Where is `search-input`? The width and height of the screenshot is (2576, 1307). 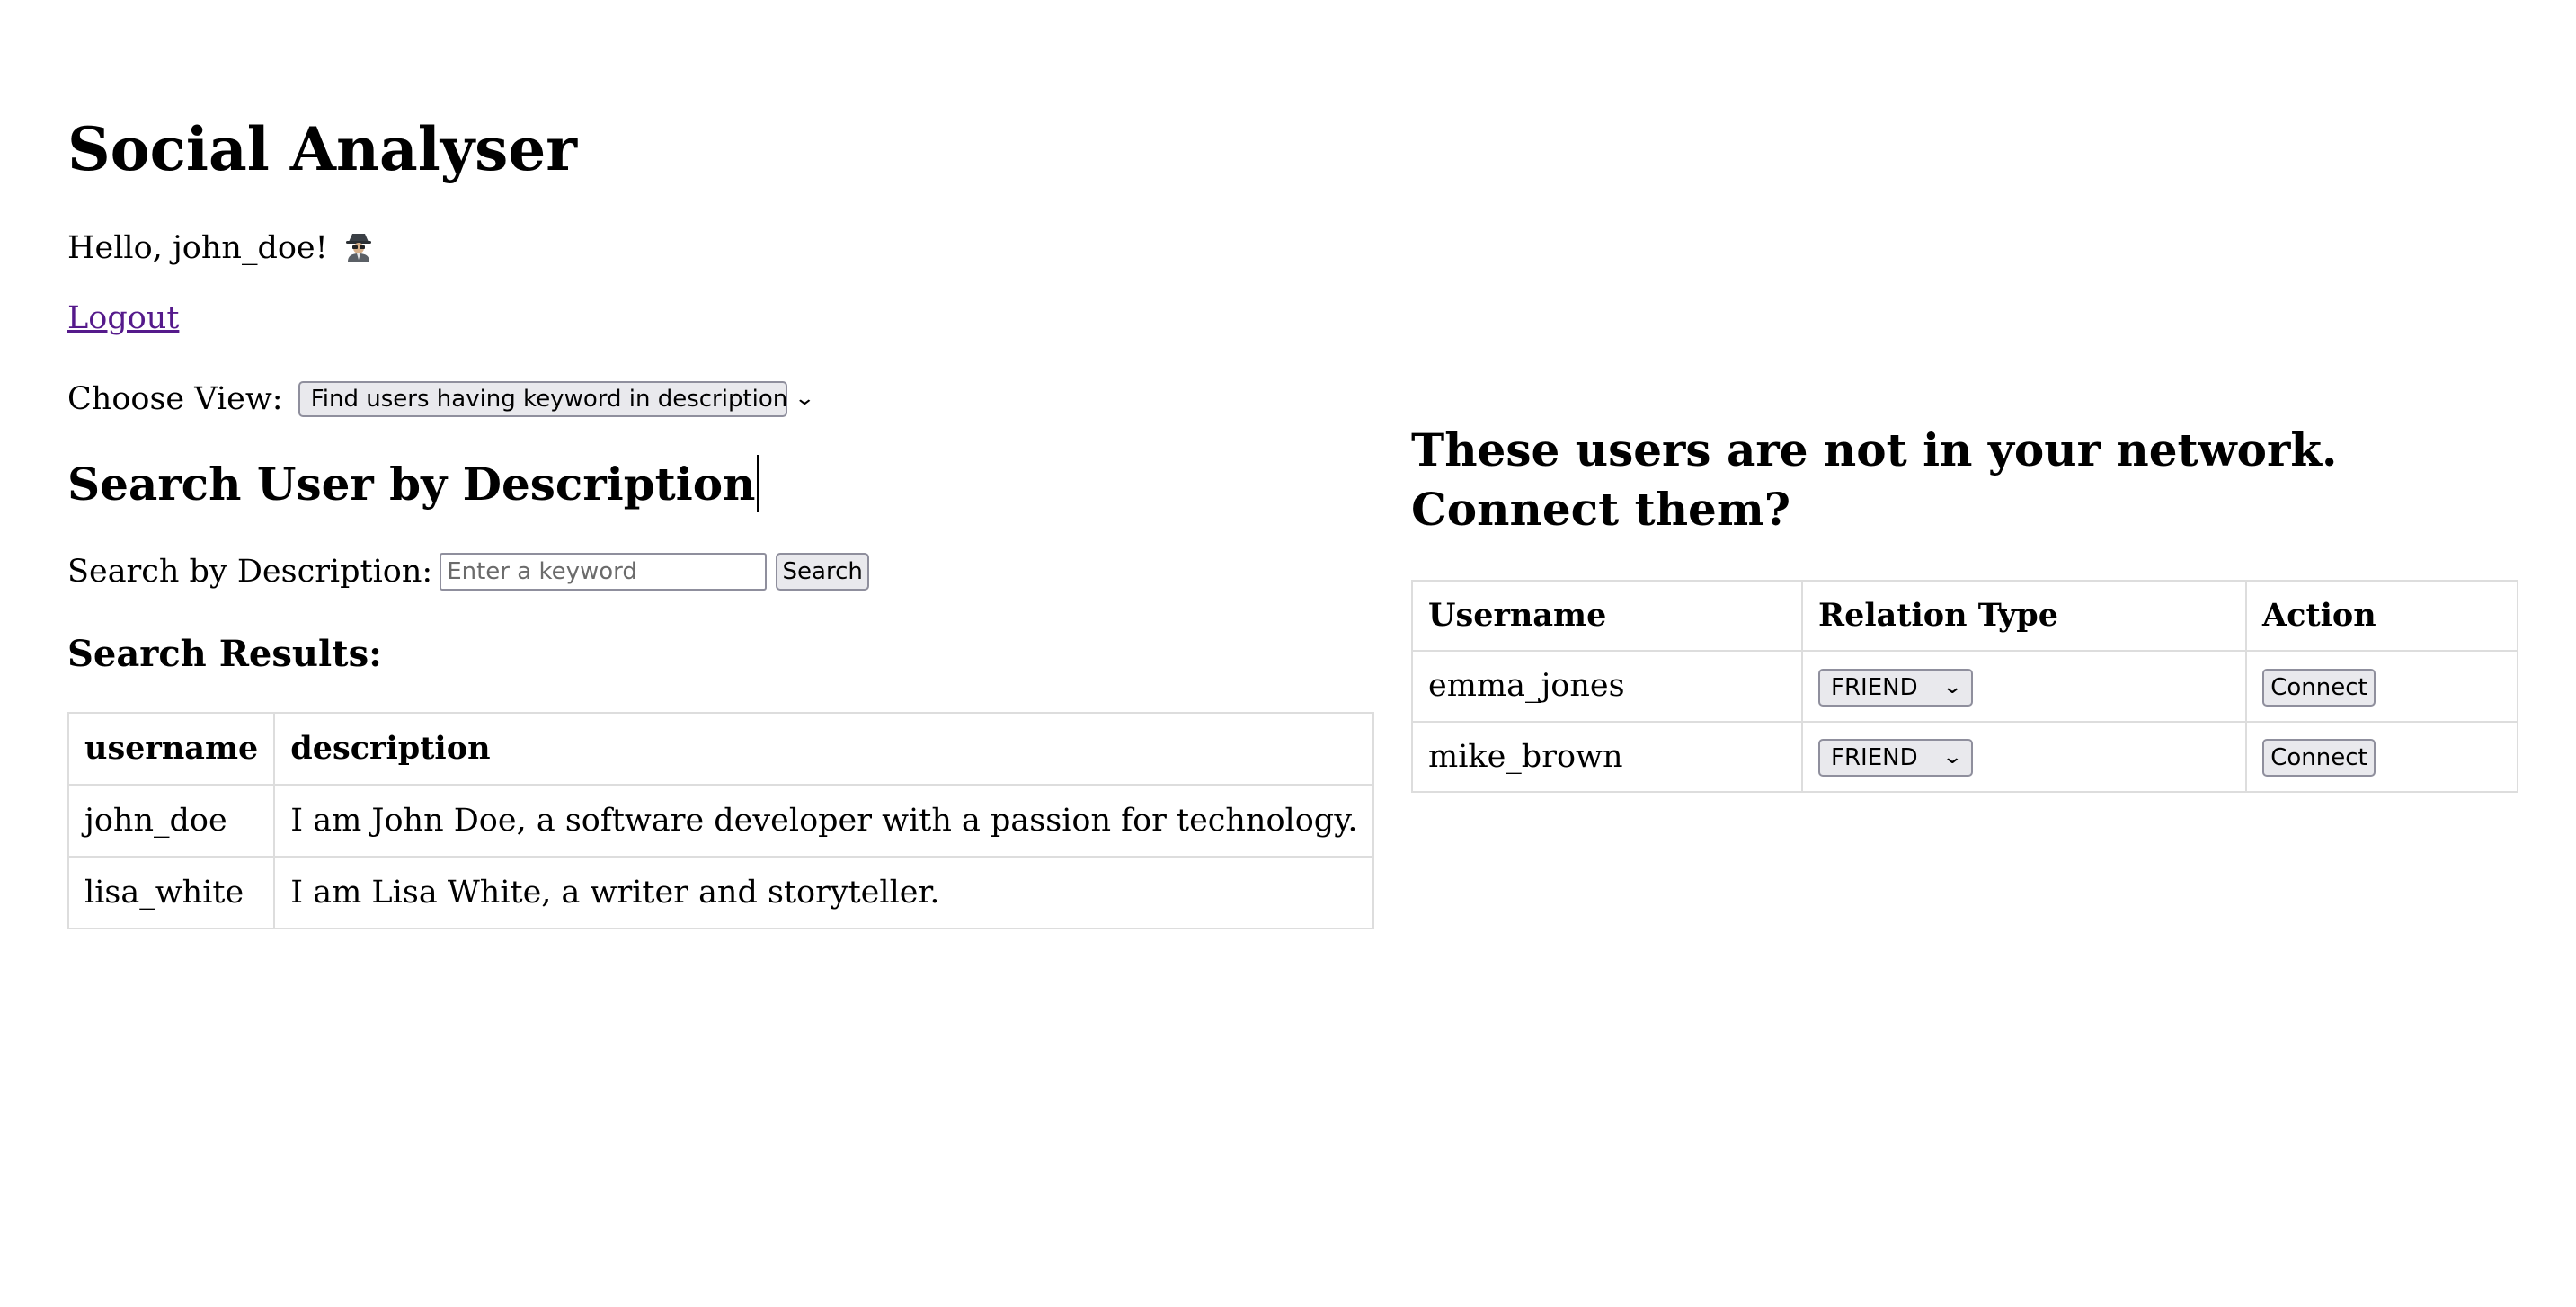 search-input is located at coordinates (604, 572).